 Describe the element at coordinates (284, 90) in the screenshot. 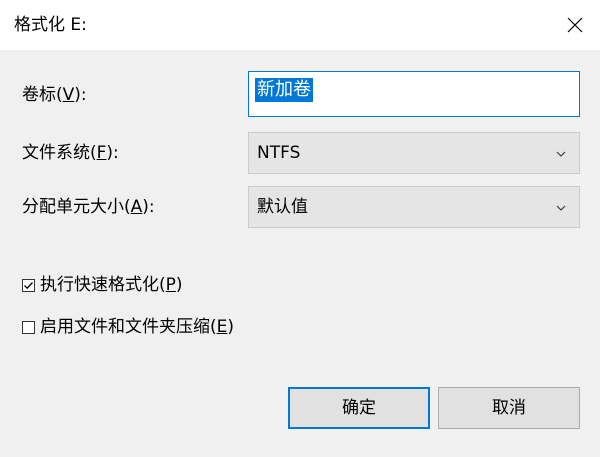

I see `volume-label-value: 新加卷` at that location.